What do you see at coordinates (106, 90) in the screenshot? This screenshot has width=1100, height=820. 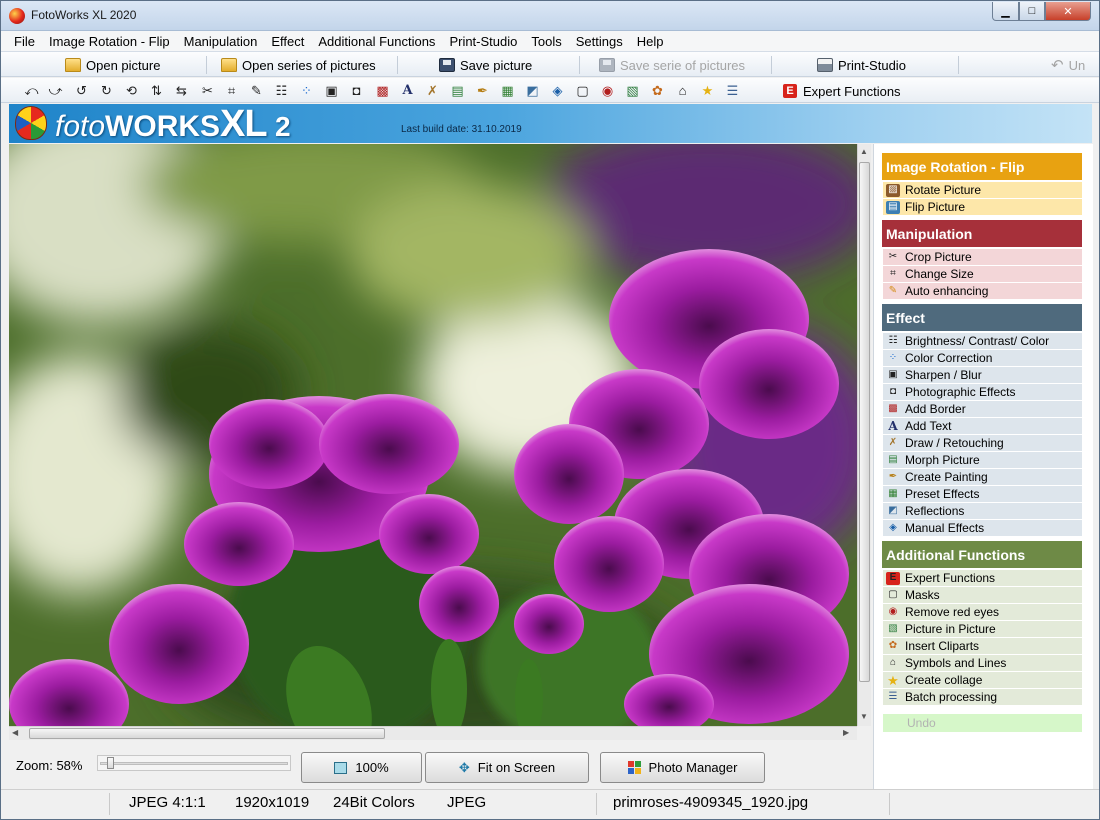 I see `rotate-cw-icon: ↻` at bounding box center [106, 90].